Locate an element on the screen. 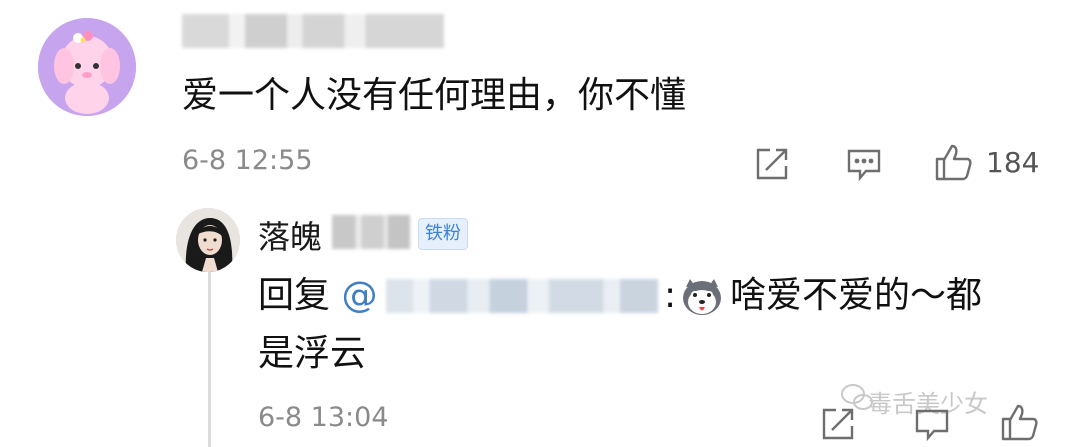  reply-prefix: 回复 @ is located at coordinates (317, 296).